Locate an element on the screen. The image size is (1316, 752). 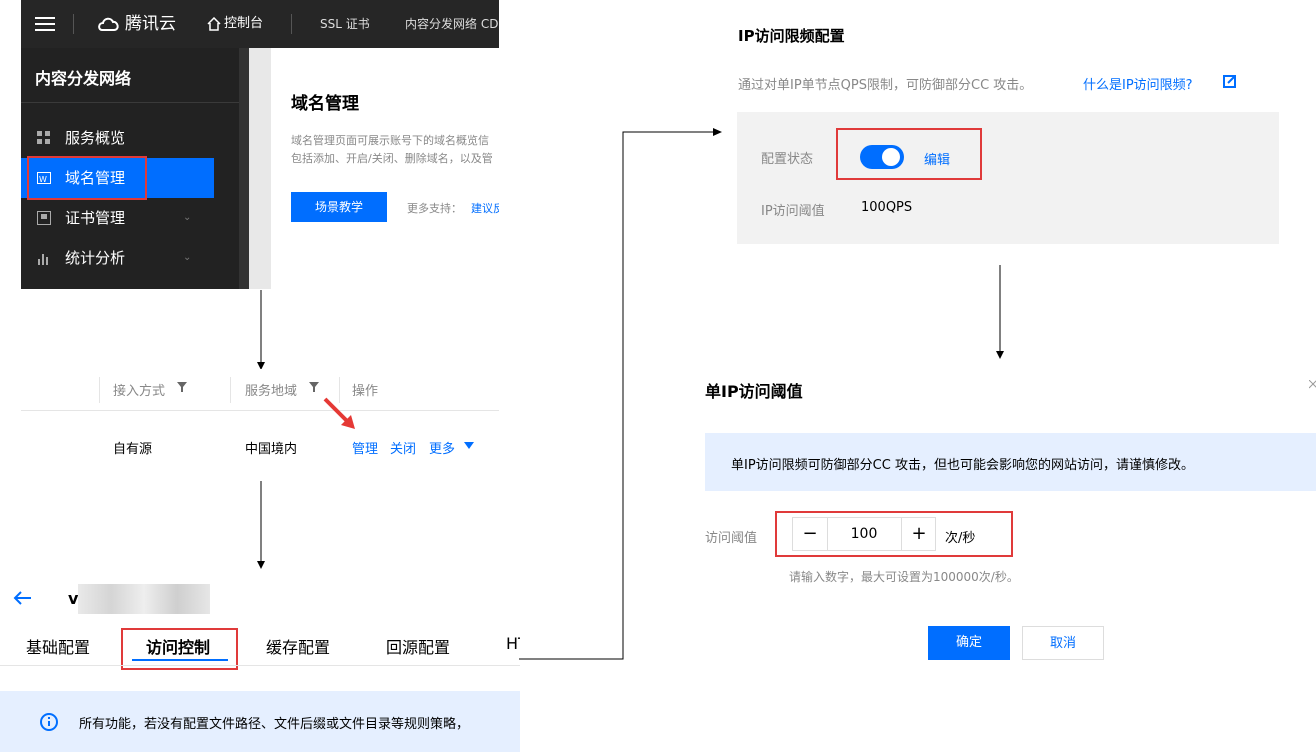
threshold-label: IP访问阈值 is located at coordinates (793, 211).